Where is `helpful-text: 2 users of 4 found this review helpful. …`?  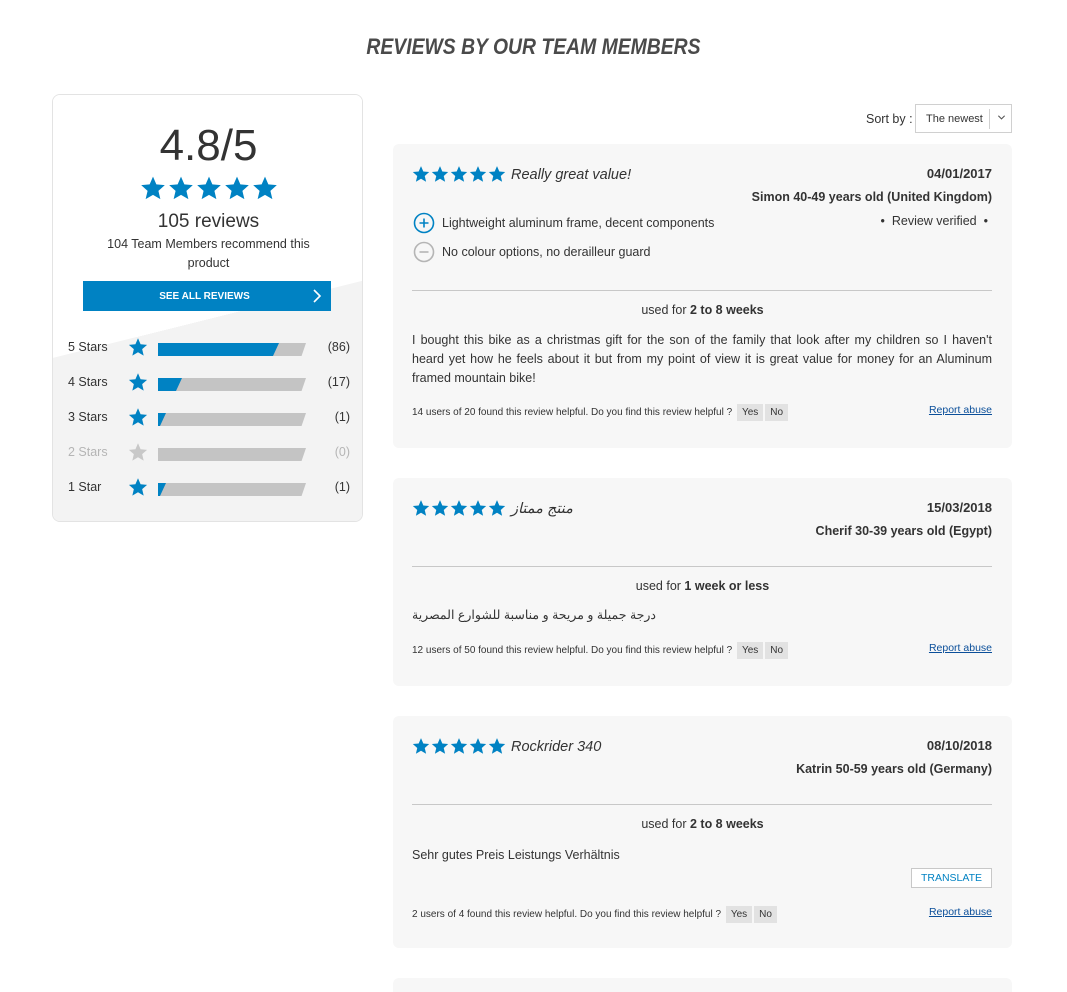 helpful-text: 2 users of 4 found this review helpful. … is located at coordinates (567, 914).